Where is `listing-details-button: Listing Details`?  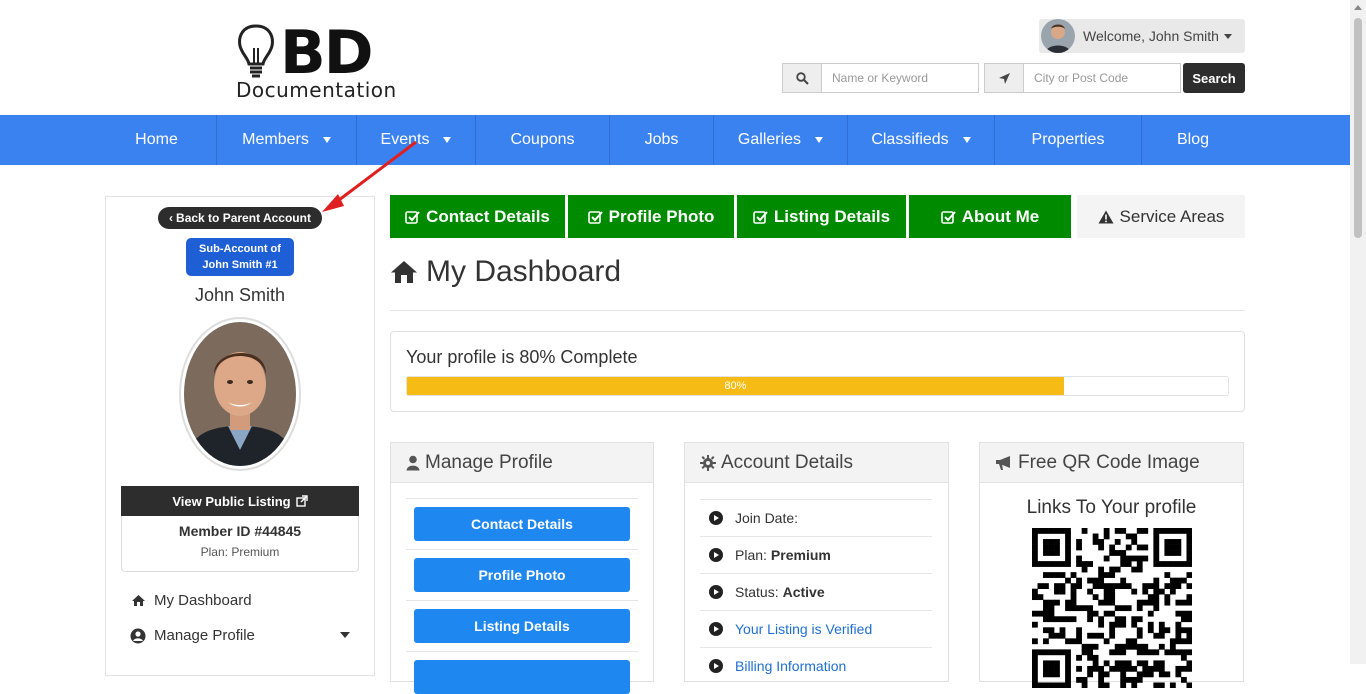 listing-details-button: Listing Details is located at coordinates (522, 626).